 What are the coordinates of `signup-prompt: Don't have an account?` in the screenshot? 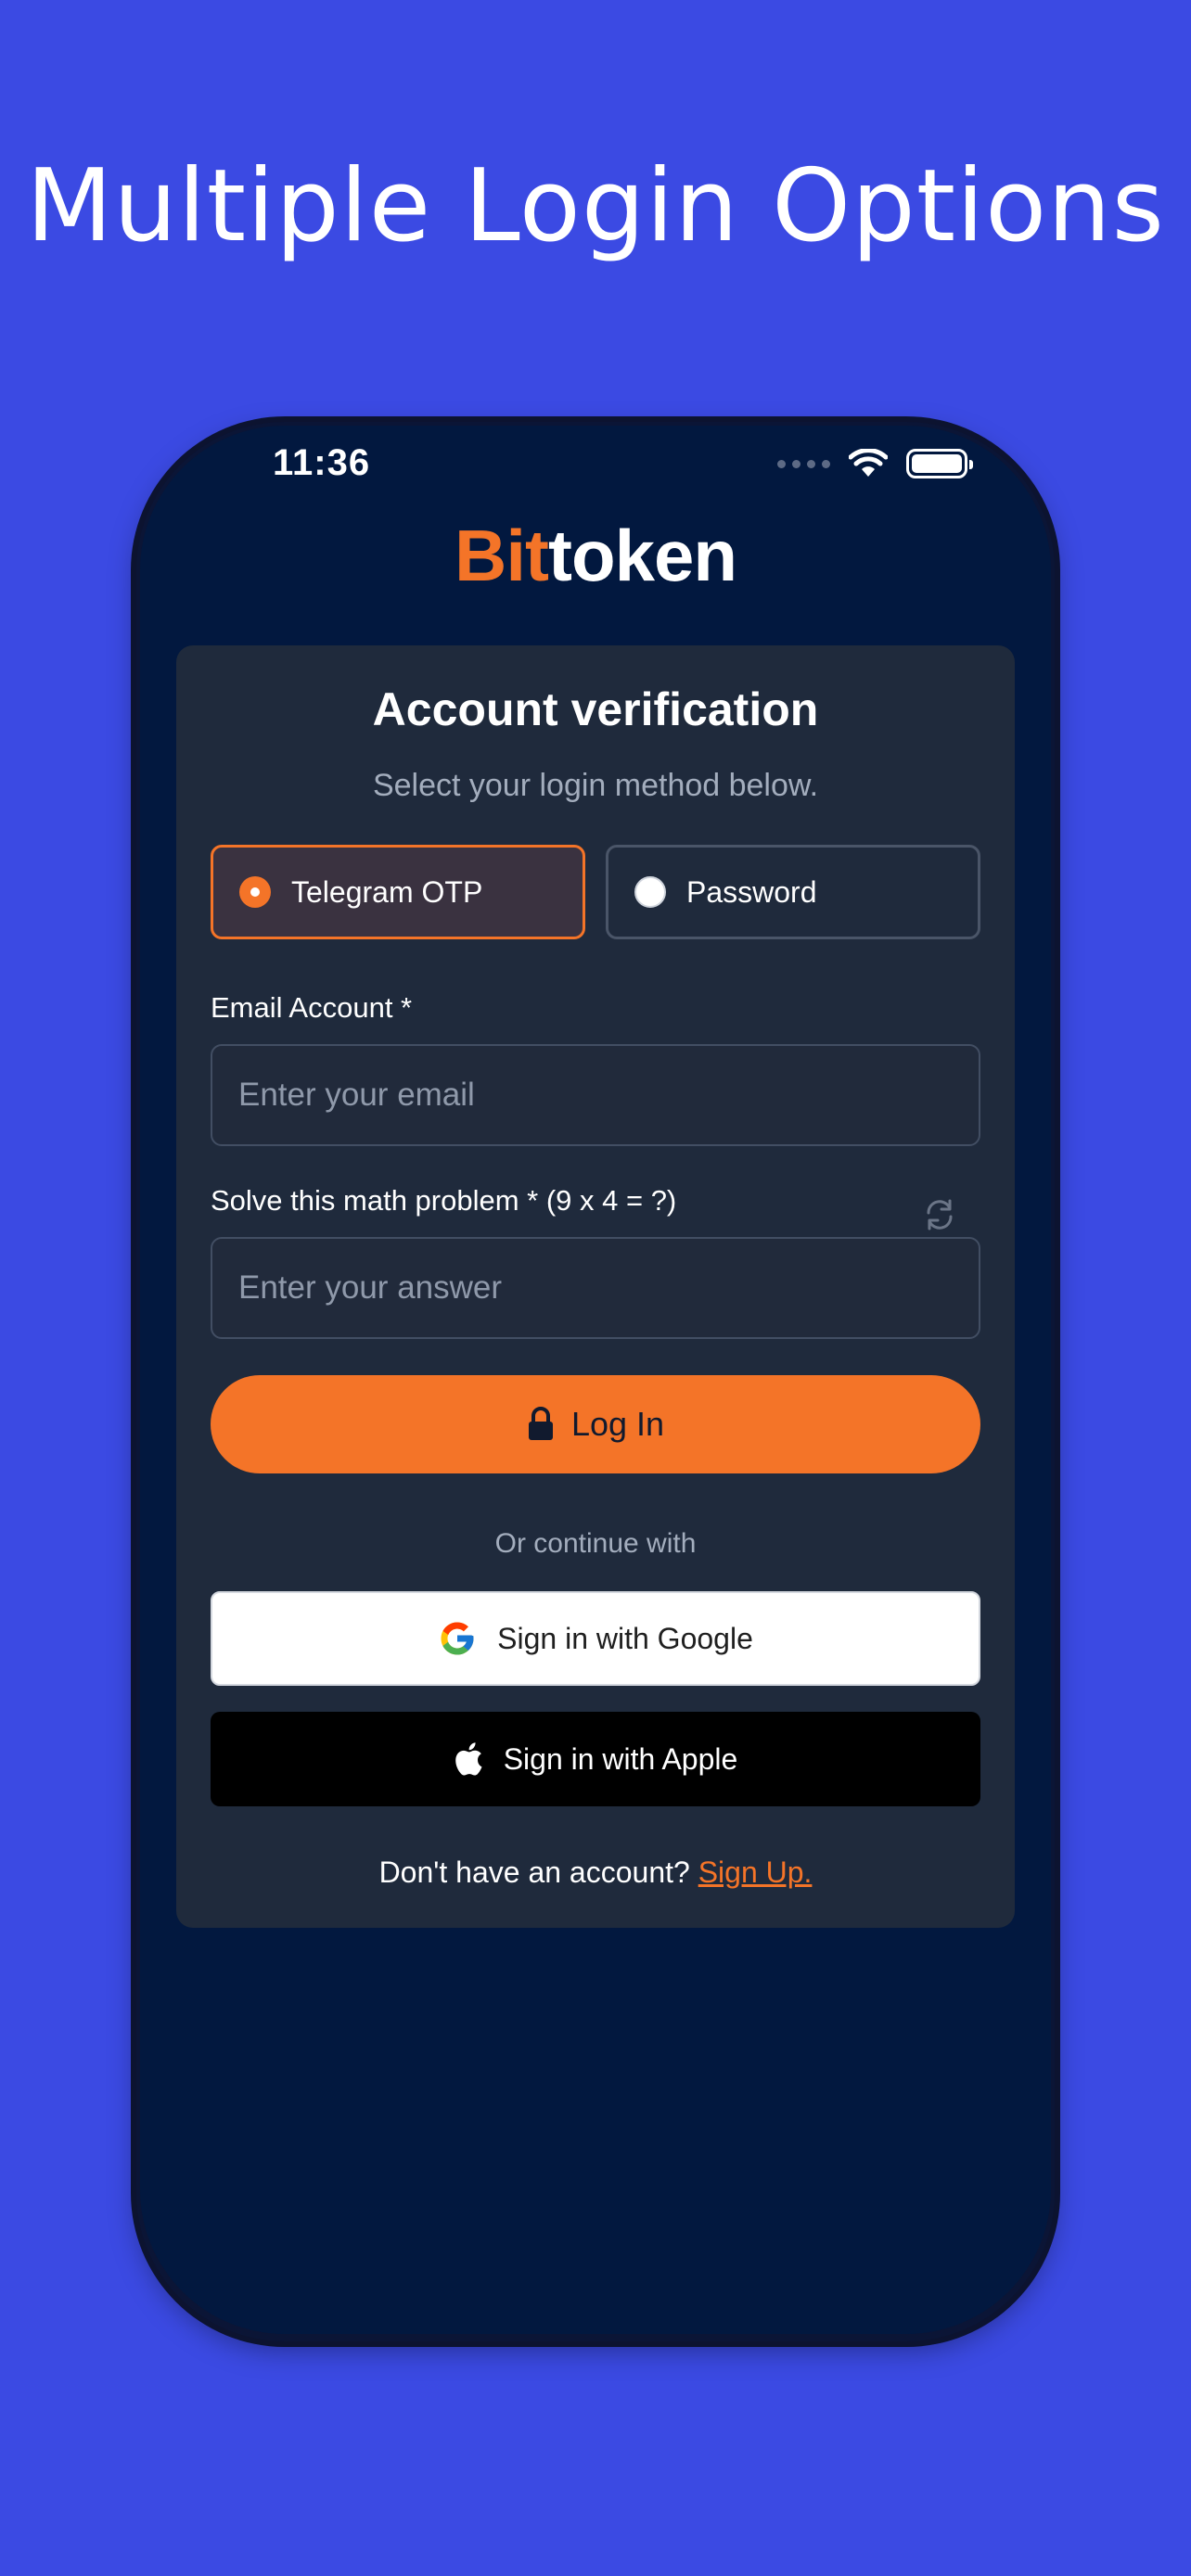 It's located at (534, 1872).